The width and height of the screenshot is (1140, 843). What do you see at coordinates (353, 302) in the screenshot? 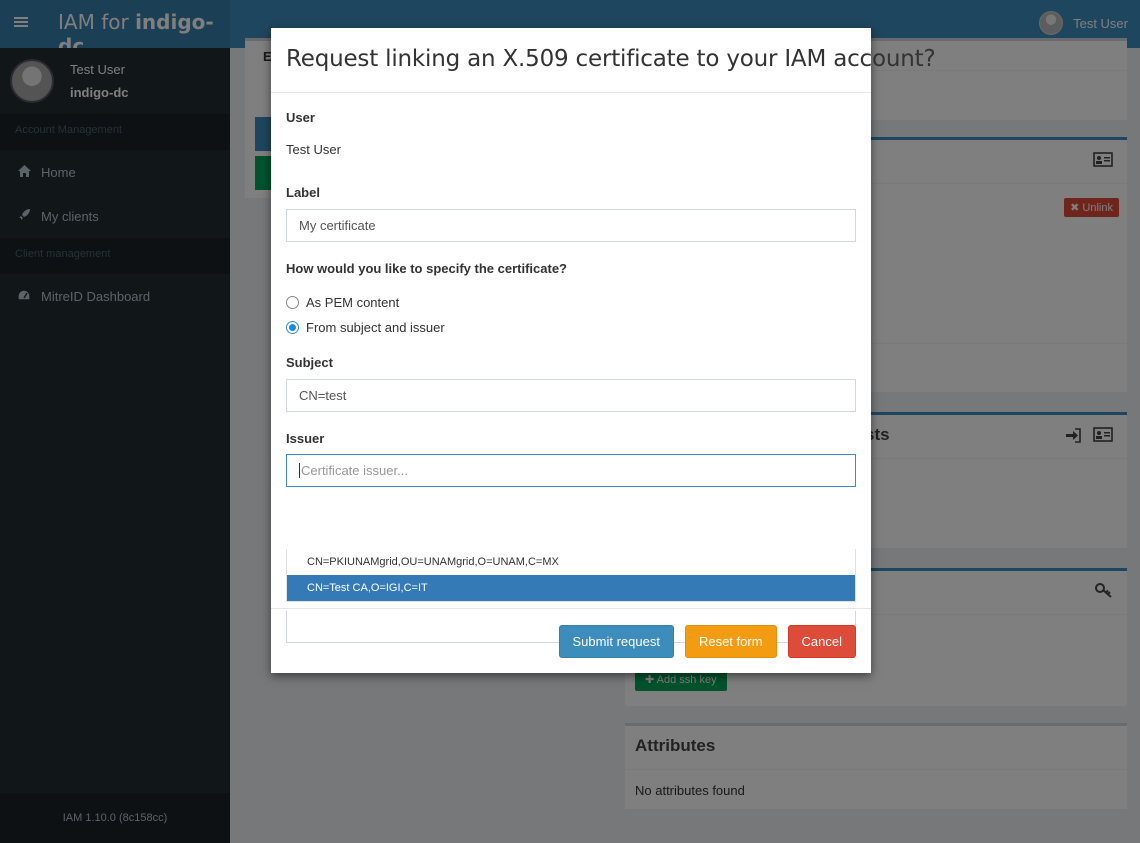
I see `radio-label: As PEM content` at bounding box center [353, 302].